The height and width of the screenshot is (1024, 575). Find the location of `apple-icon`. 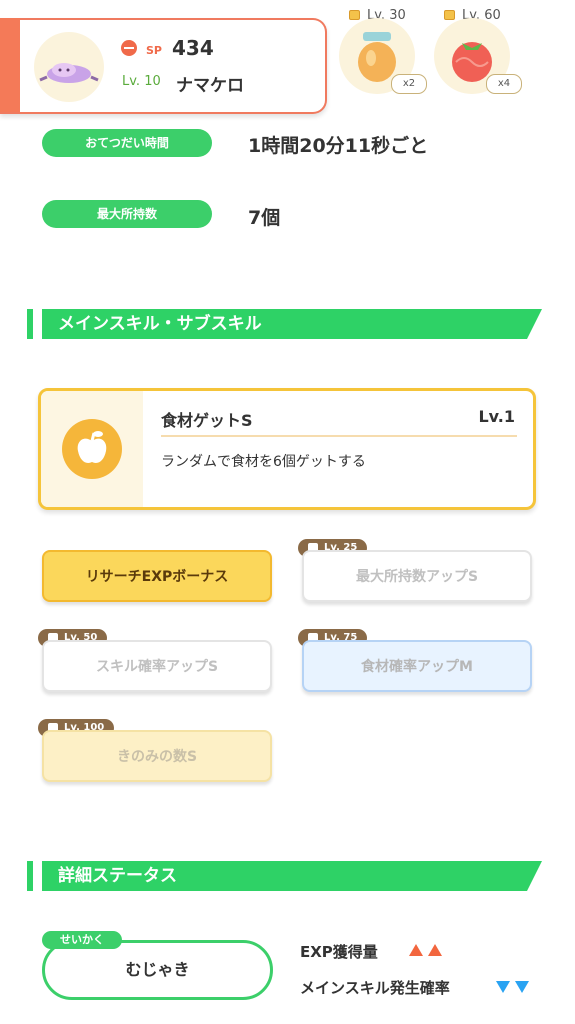

apple-icon is located at coordinates (92, 447).